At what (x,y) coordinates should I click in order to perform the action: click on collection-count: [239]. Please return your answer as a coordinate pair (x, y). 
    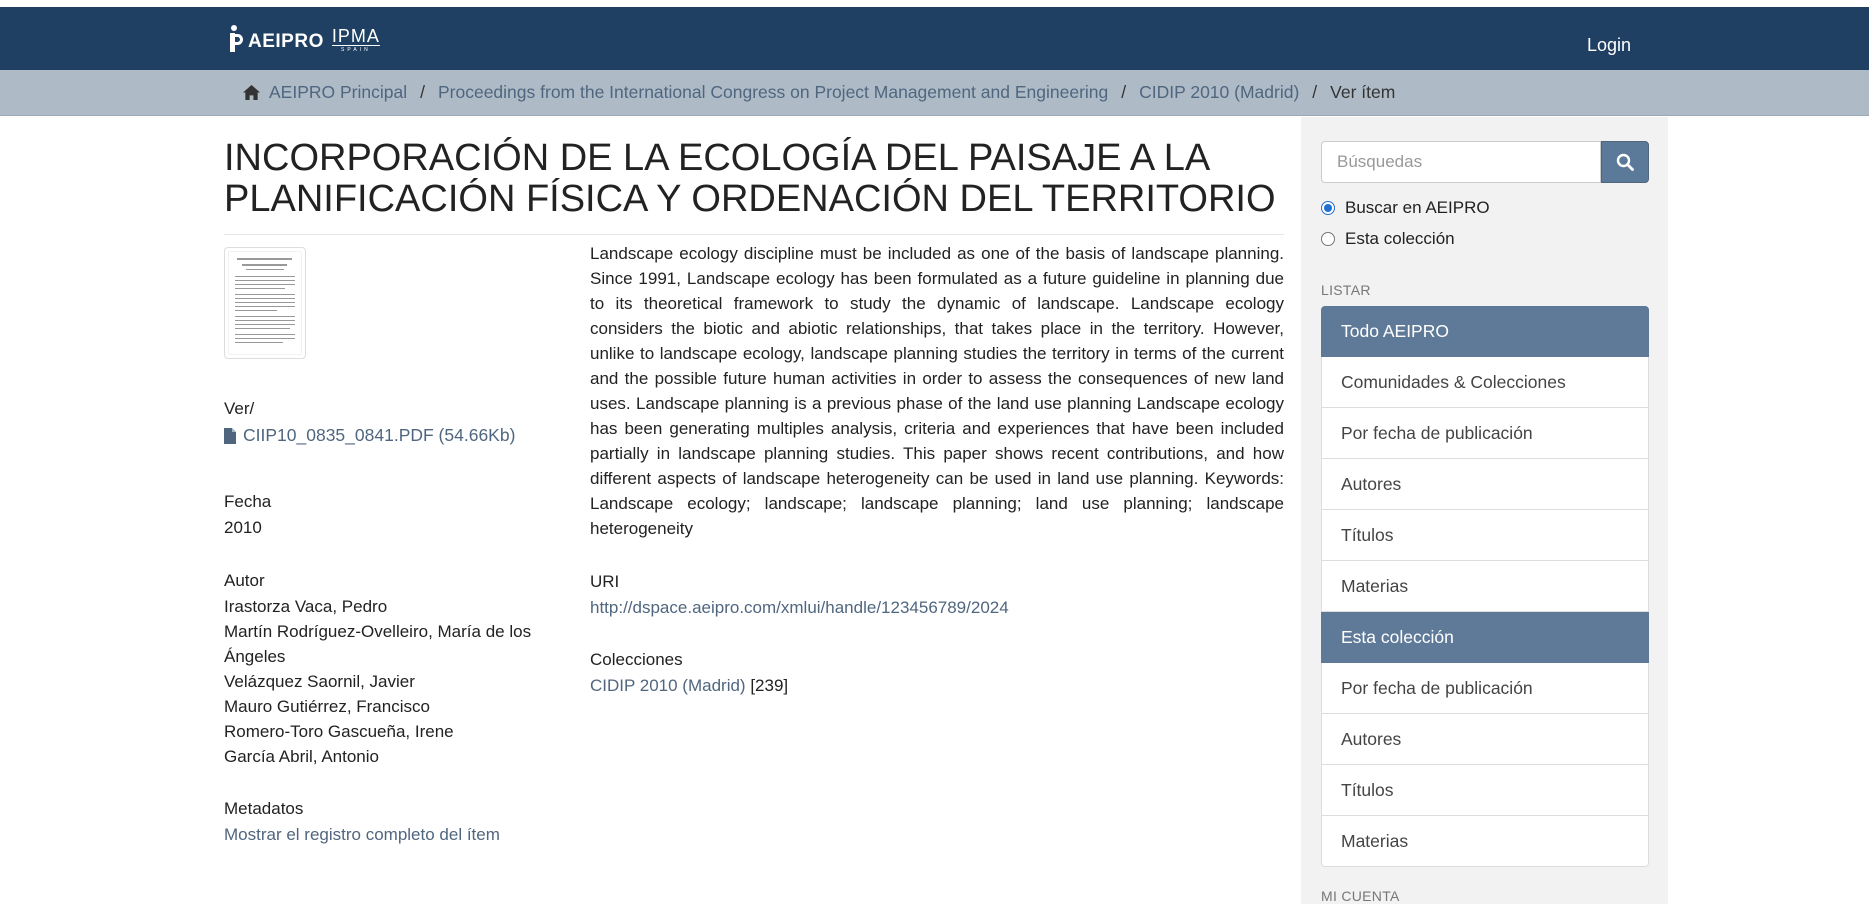
    Looking at the image, I should click on (769, 685).